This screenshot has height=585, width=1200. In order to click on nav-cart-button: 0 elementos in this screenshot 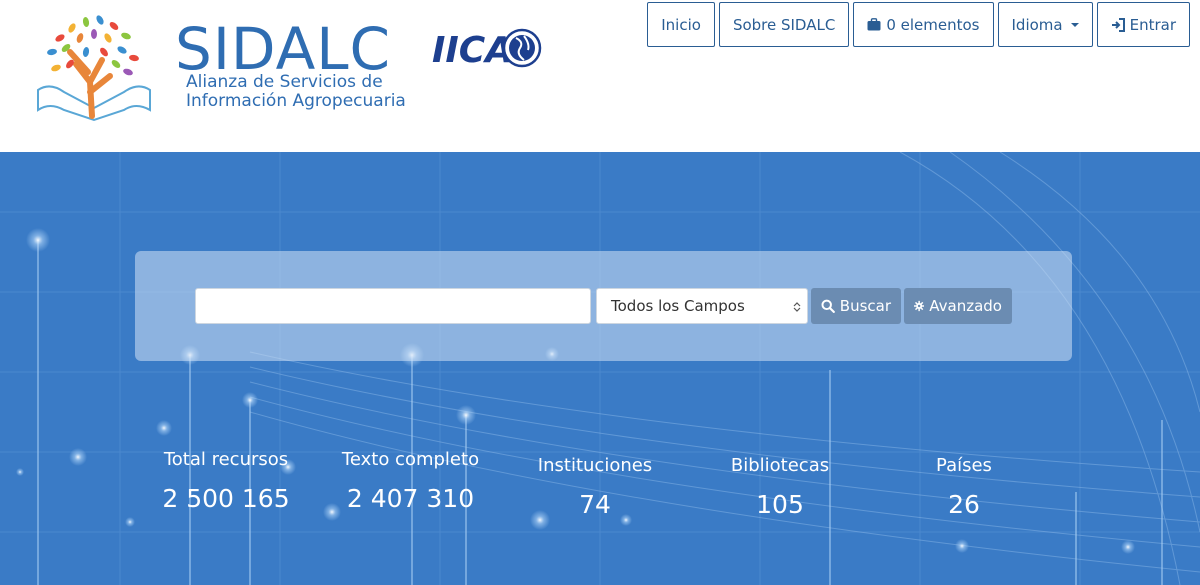, I will do `click(923, 24)`.